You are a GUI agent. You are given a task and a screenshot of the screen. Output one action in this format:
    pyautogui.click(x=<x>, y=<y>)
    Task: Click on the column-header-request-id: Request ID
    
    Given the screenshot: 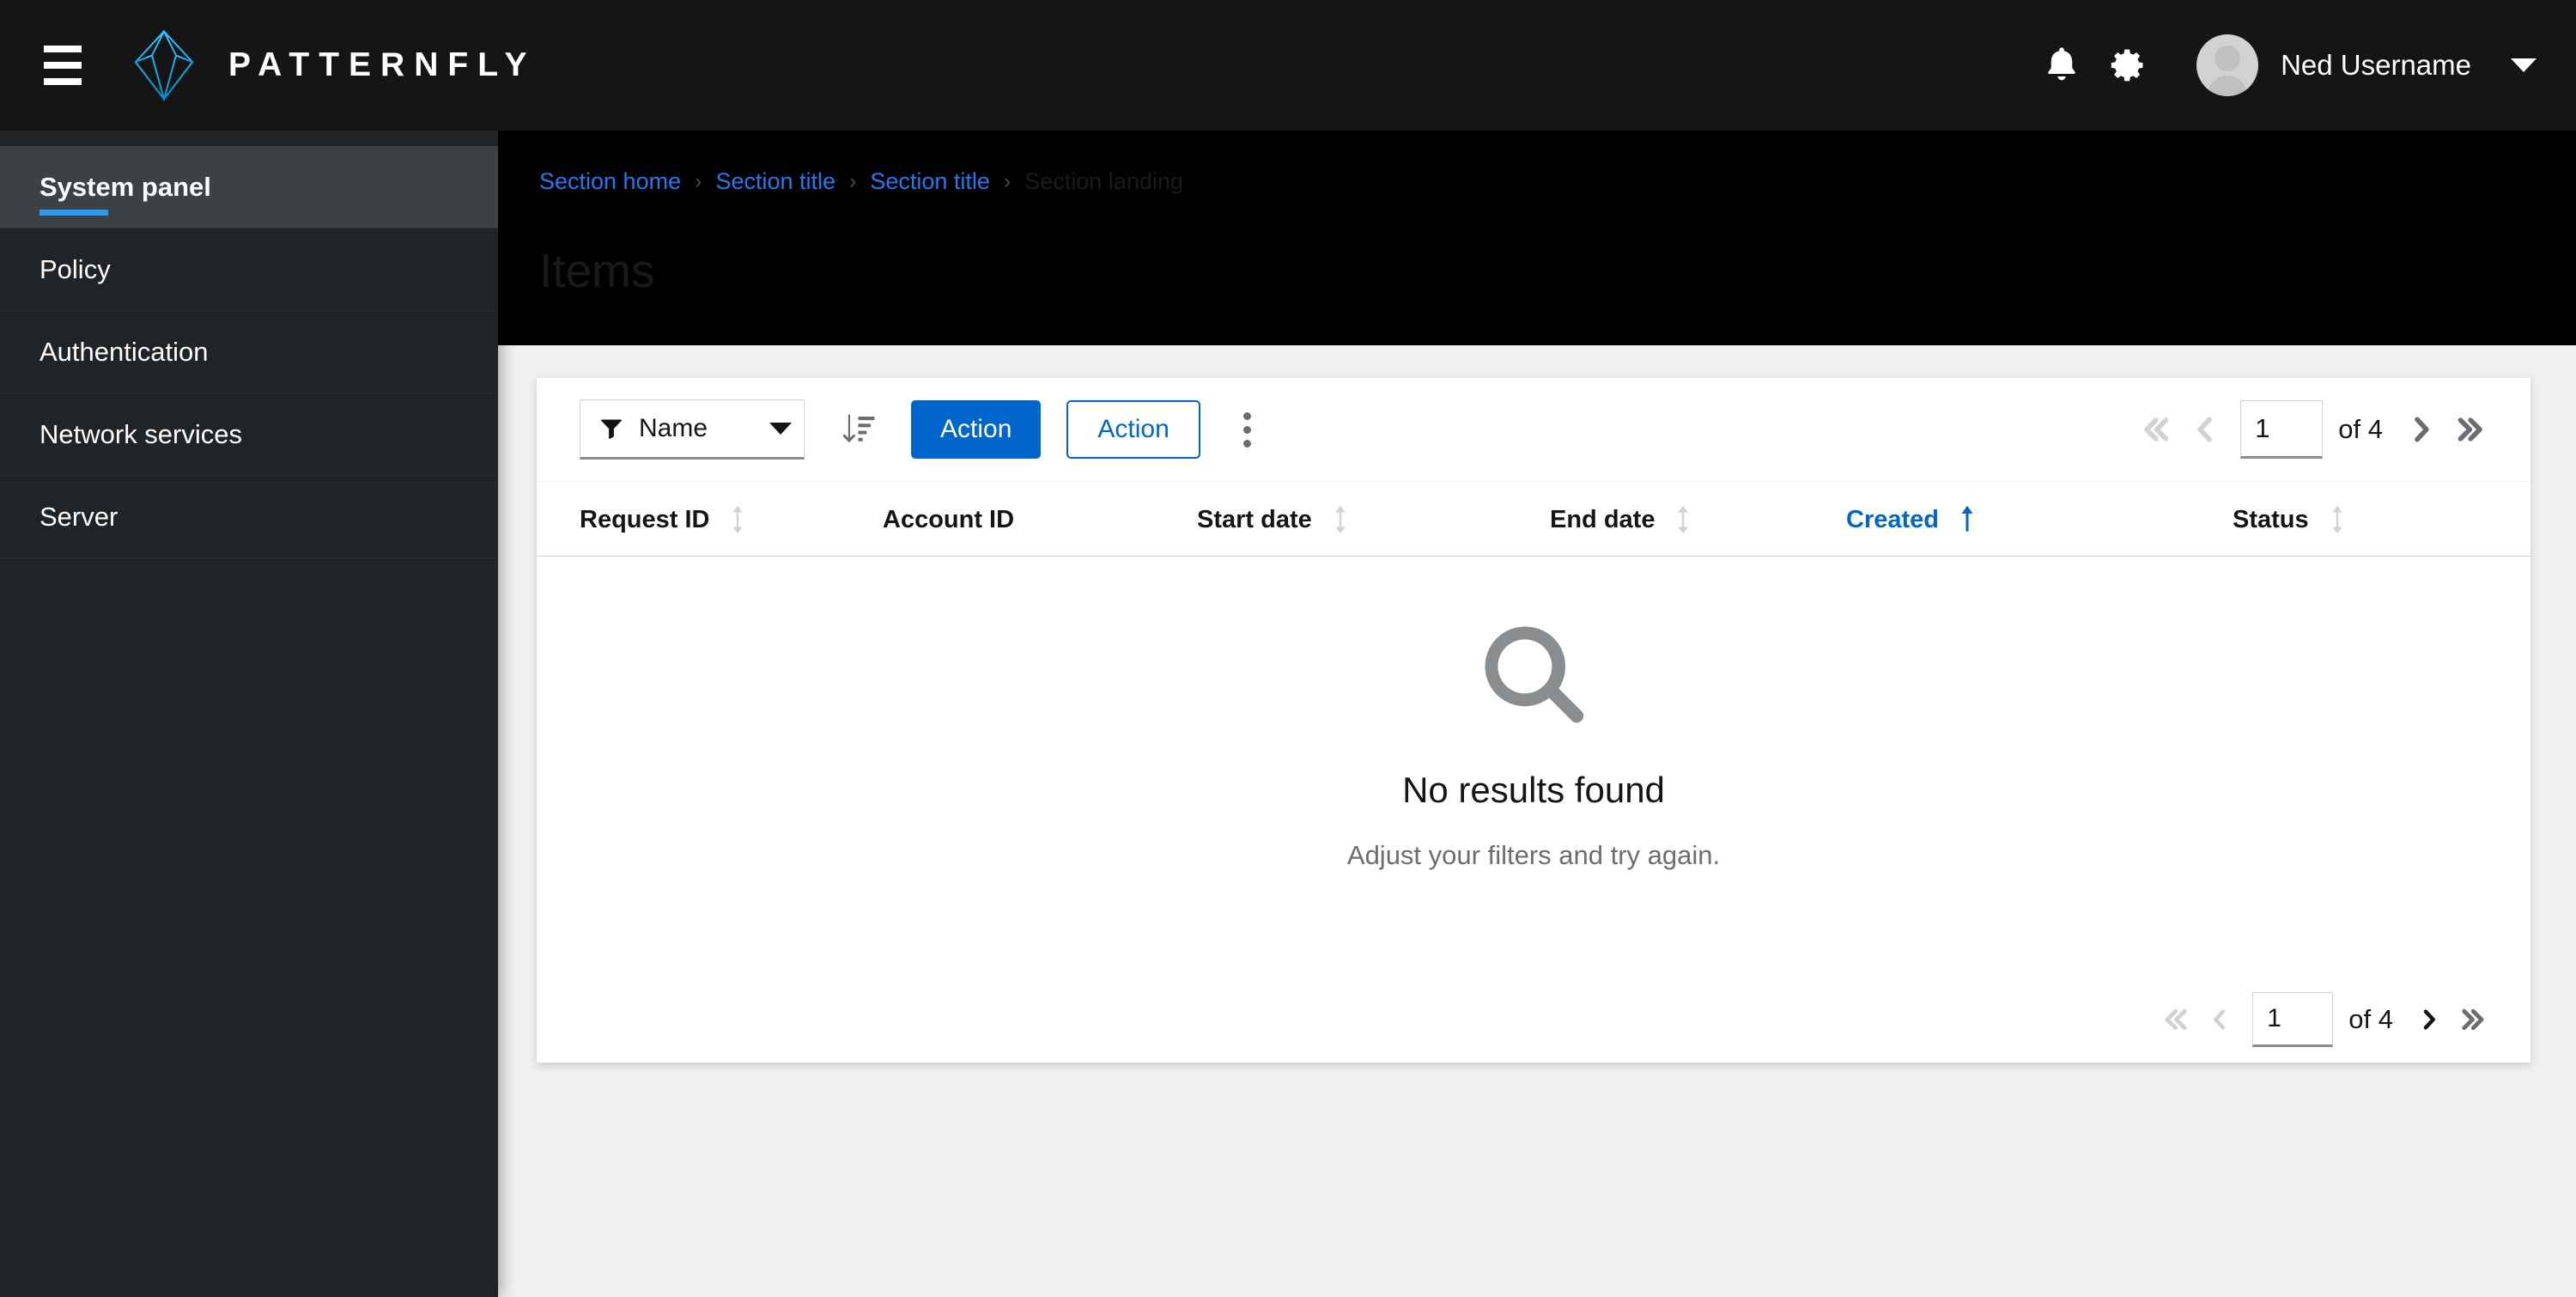 What is the action you would take?
    pyautogui.click(x=663, y=519)
    